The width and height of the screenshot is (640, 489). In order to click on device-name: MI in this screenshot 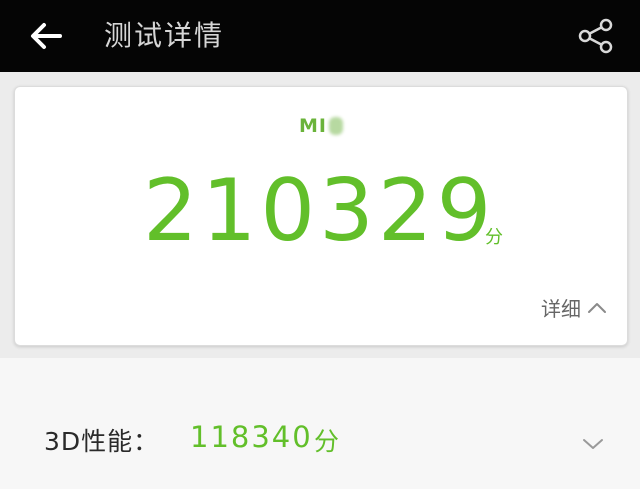, I will do `click(313, 126)`.